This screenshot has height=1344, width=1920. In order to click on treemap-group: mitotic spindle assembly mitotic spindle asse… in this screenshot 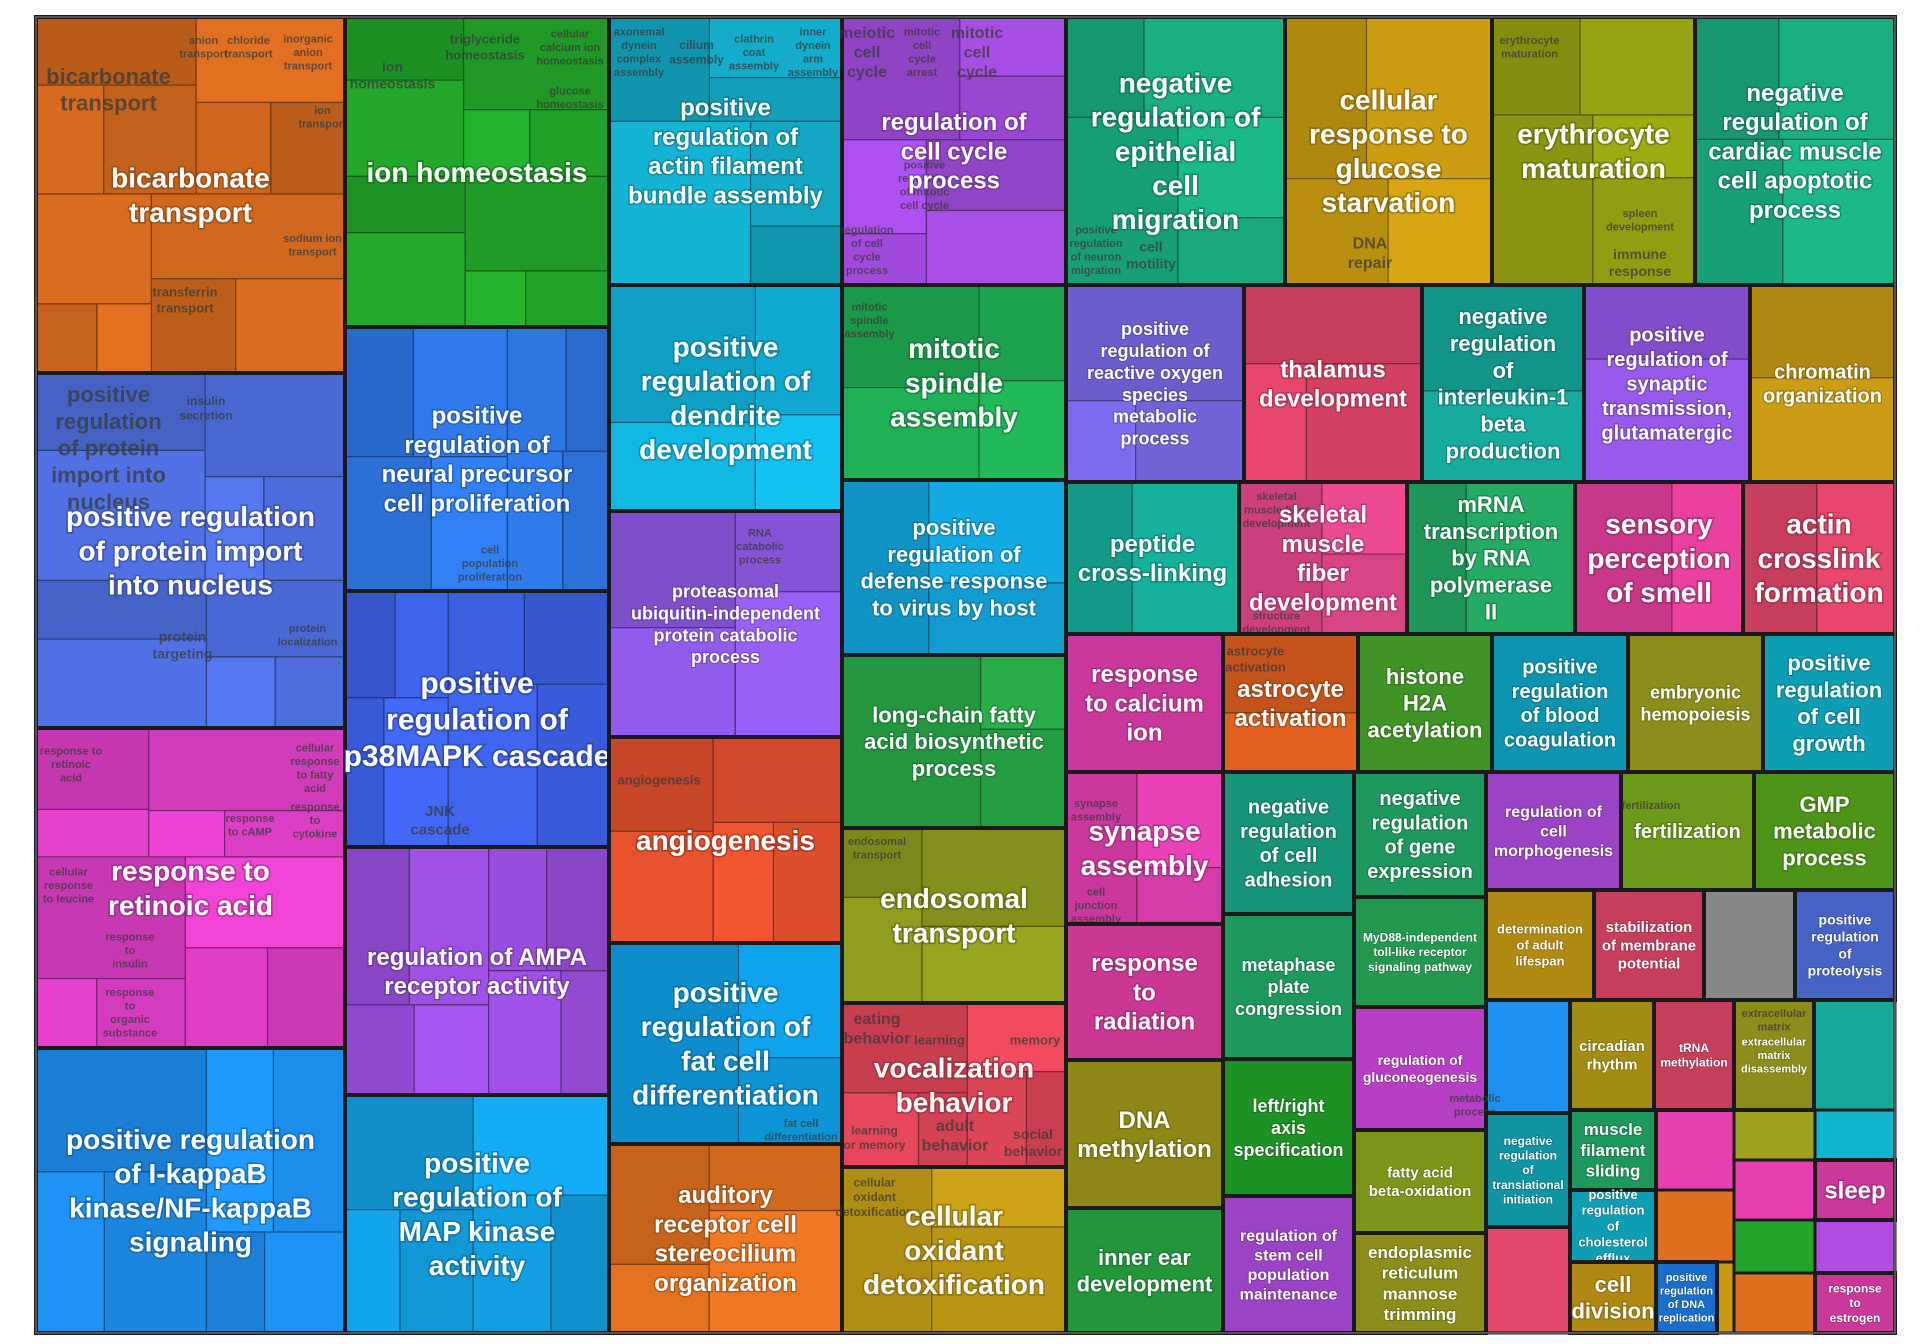, I will do `click(954, 382)`.